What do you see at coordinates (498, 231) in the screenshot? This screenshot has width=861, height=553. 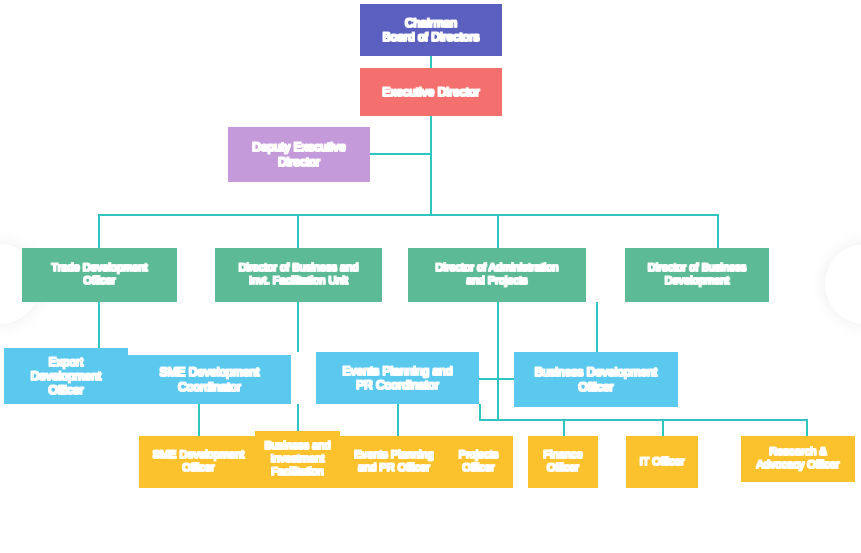 I see `connector-drop-dir-admin` at bounding box center [498, 231].